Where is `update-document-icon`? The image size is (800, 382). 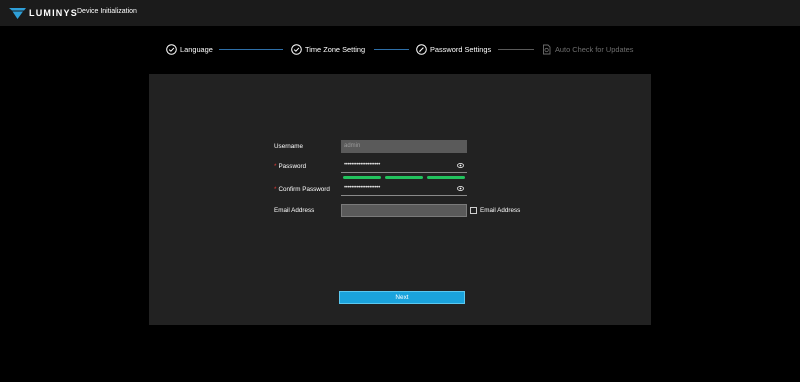 update-document-icon is located at coordinates (547, 49).